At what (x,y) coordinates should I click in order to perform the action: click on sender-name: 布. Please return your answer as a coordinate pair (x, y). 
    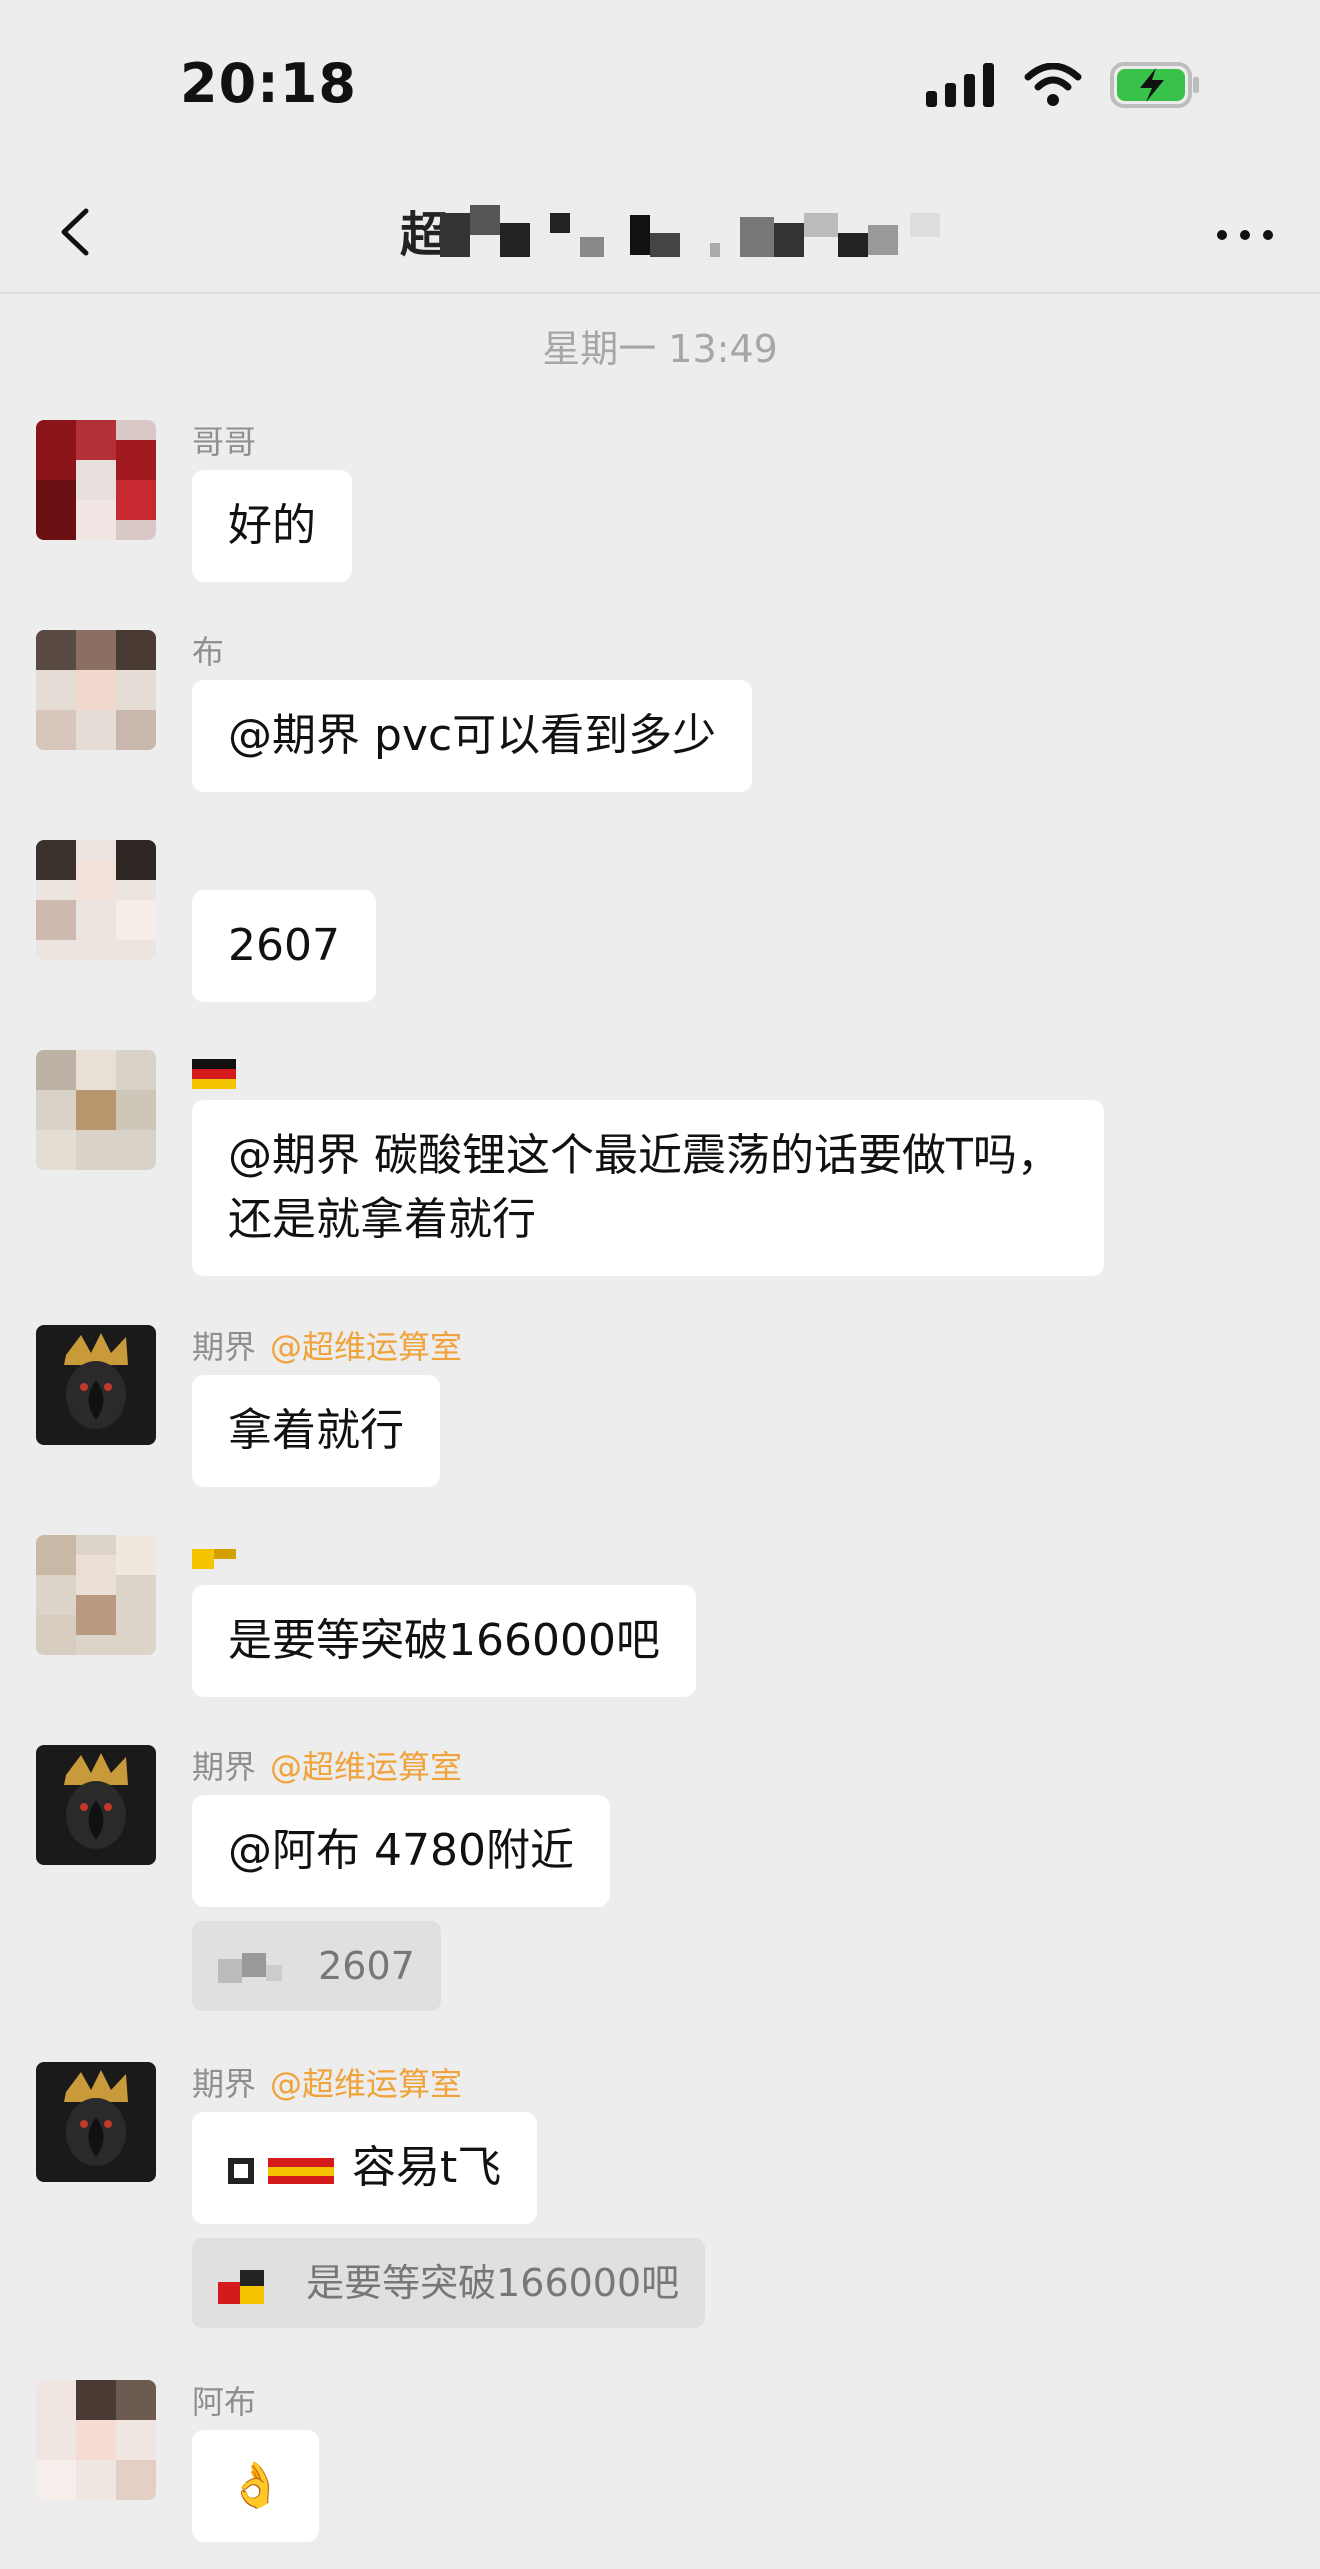
    Looking at the image, I should click on (208, 652).